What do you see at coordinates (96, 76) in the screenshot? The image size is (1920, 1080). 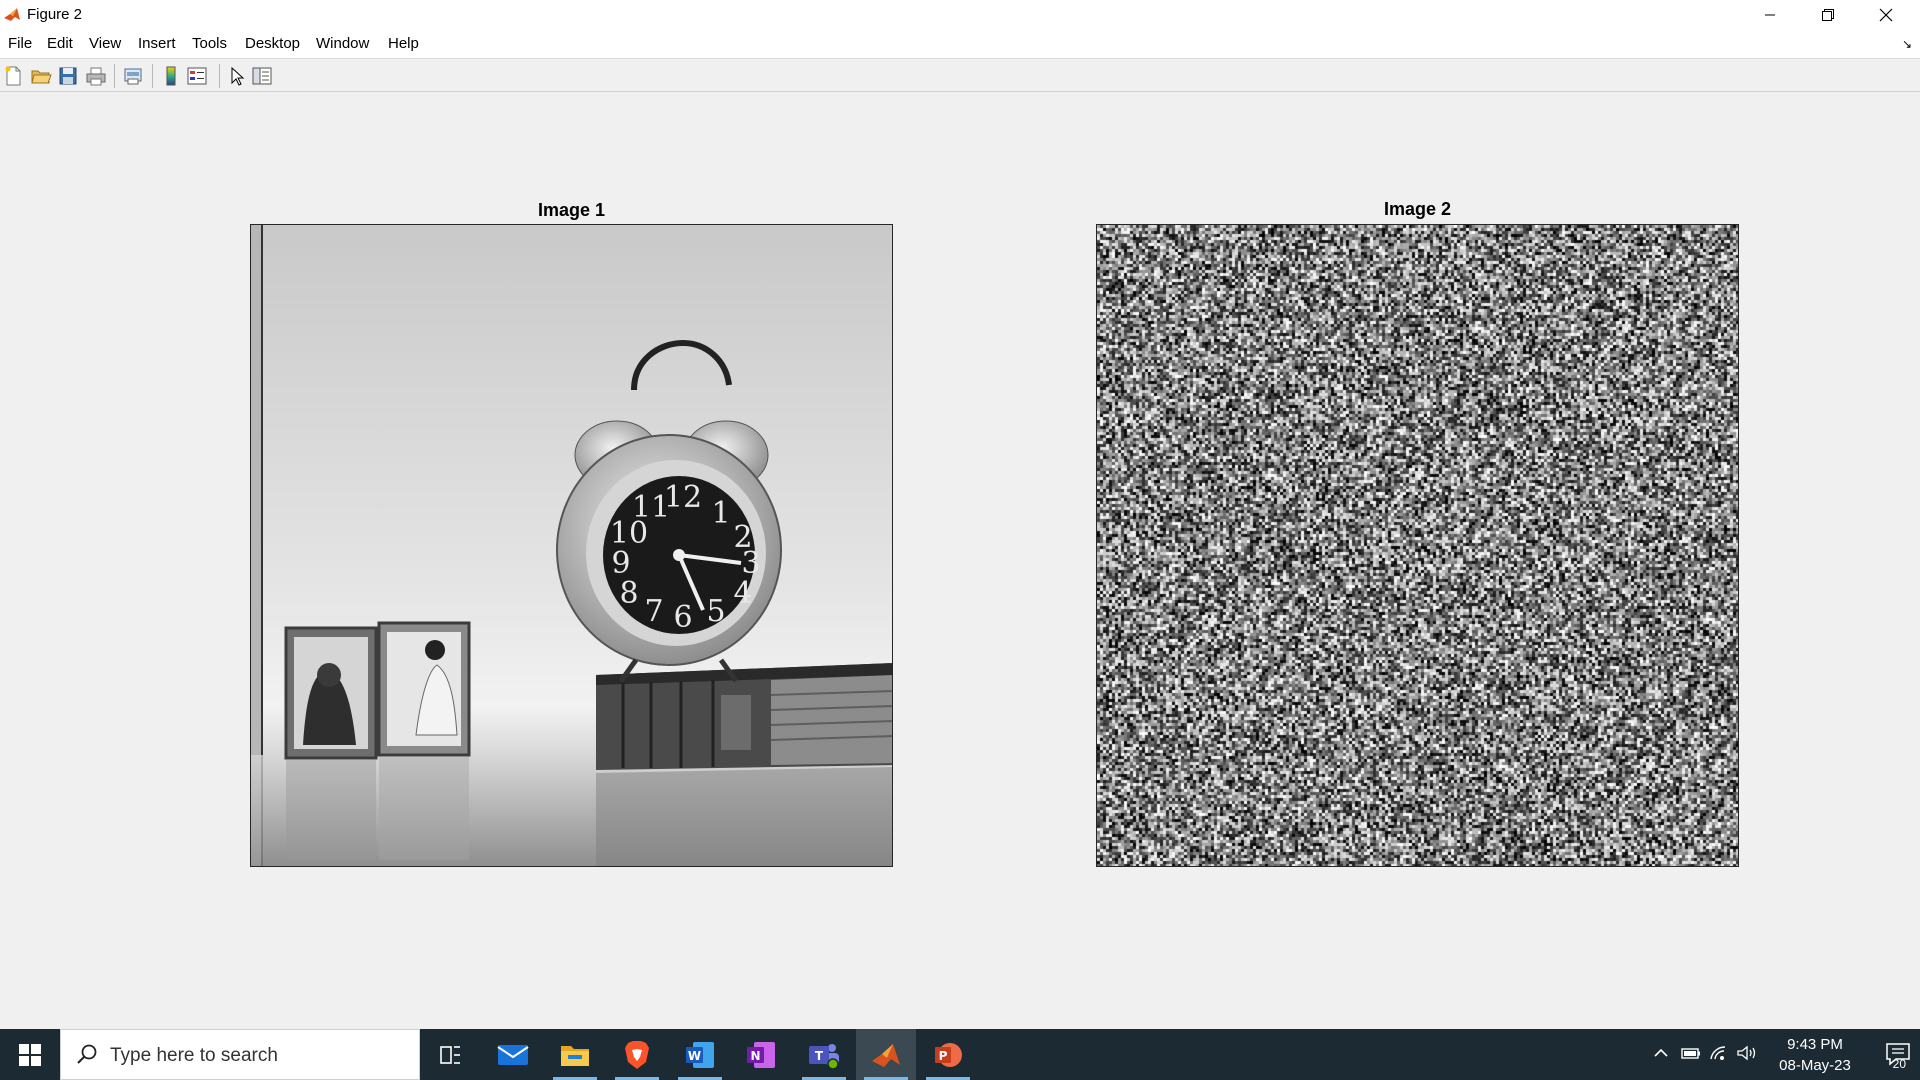 I see `print-icon` at bounding box center [96, 76].